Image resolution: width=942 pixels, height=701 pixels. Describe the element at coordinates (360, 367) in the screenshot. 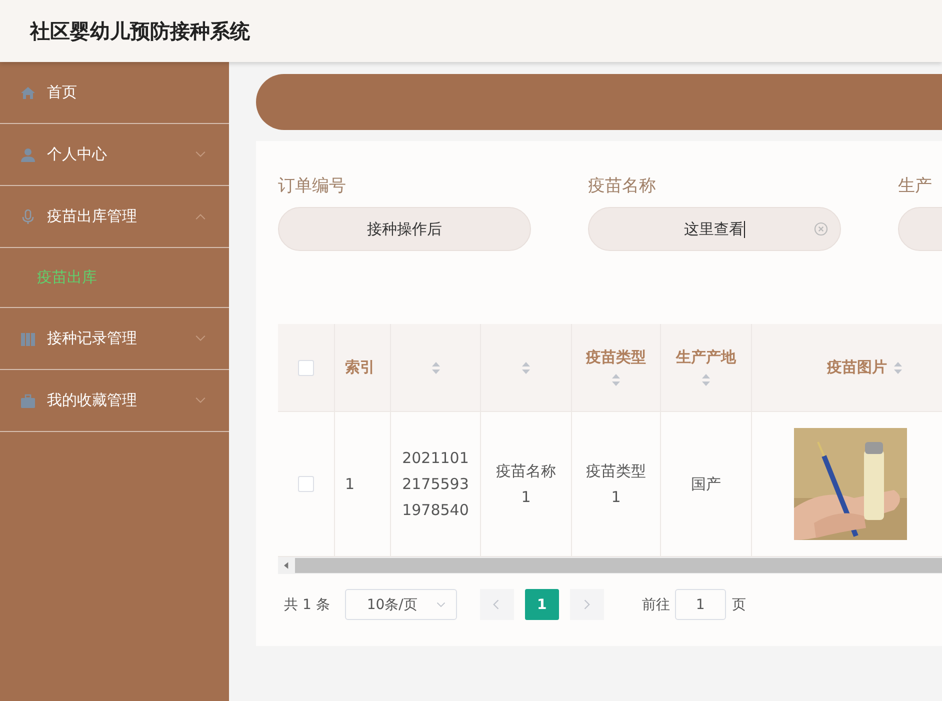

I see `column-header: 索引` at that location.